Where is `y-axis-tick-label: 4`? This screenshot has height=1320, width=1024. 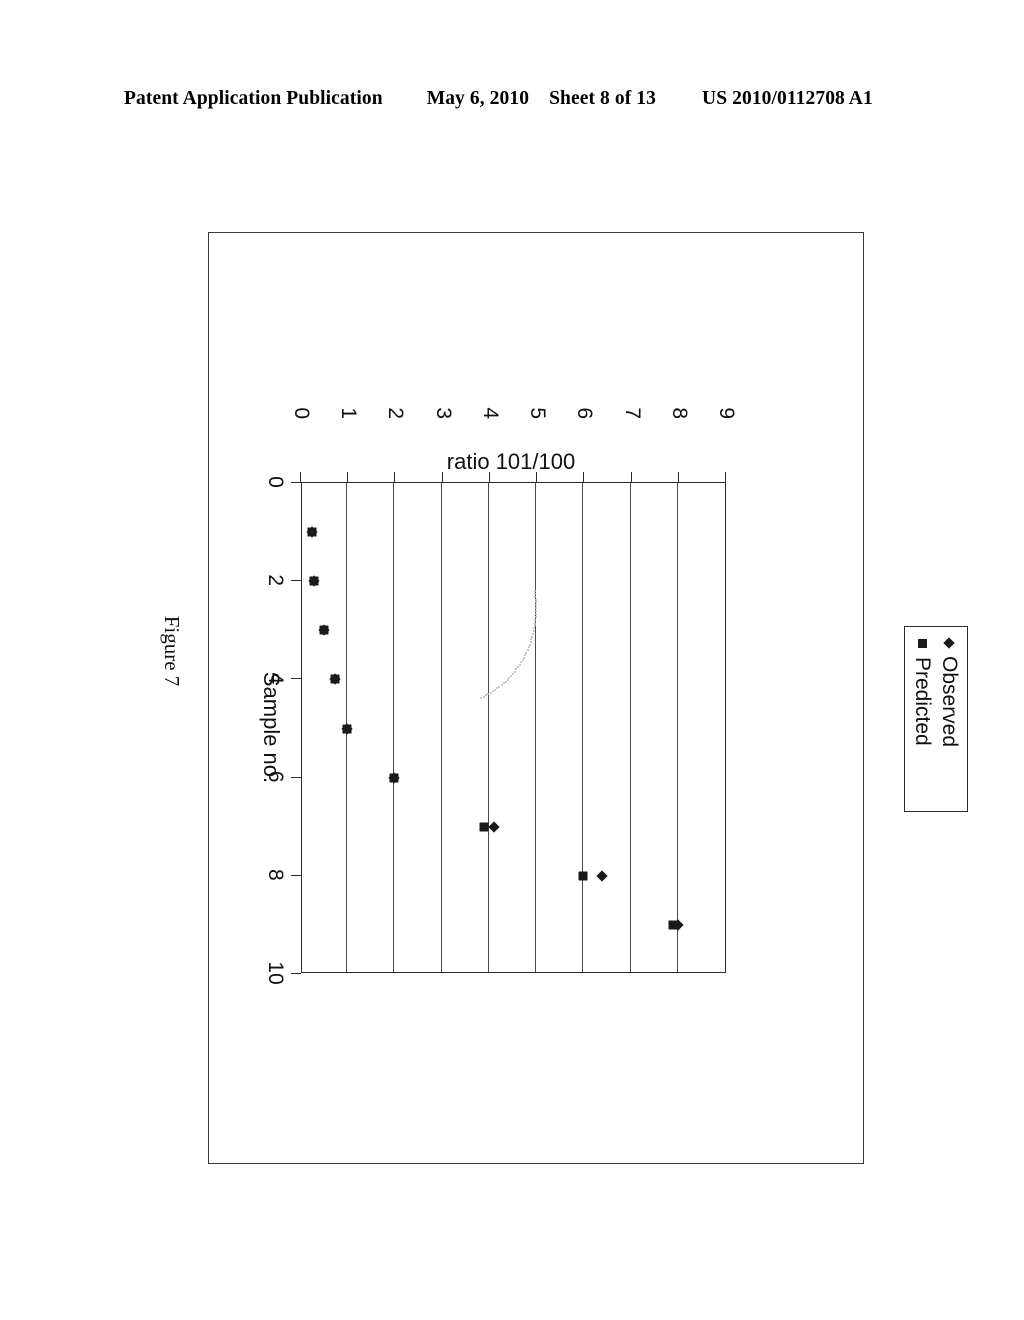 y-axis-tick-label: 4 is located at coordinates (490, 413).